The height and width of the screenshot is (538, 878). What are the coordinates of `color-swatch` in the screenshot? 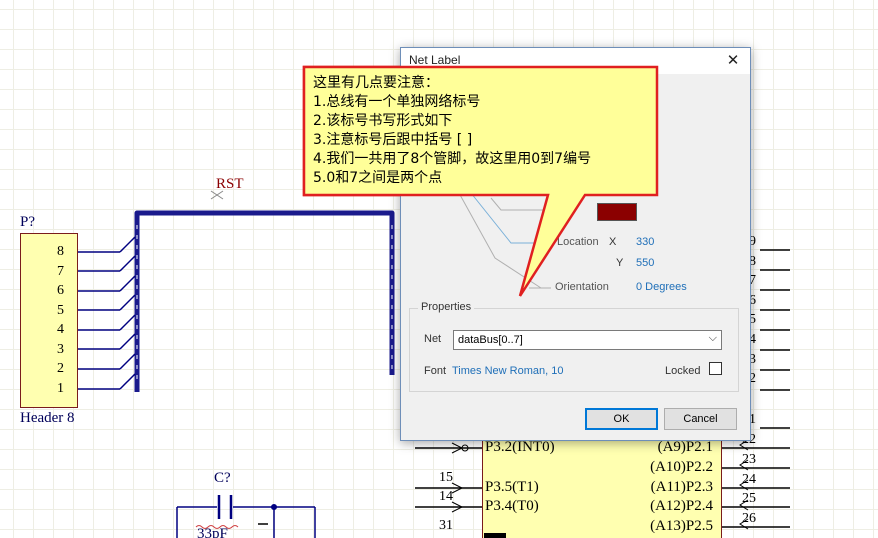 It's located at (617, 212).